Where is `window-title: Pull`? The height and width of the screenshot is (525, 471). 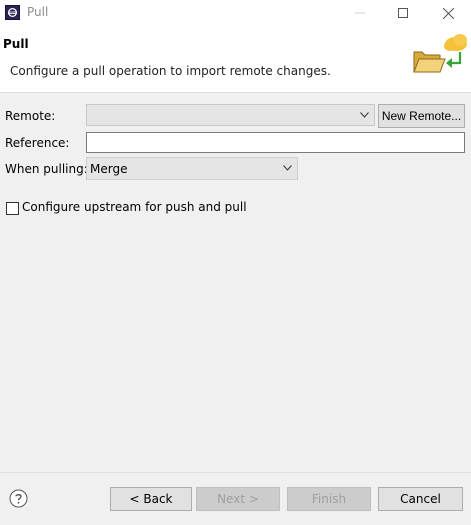
window-title: Pull is located at coordinates (38, 12).